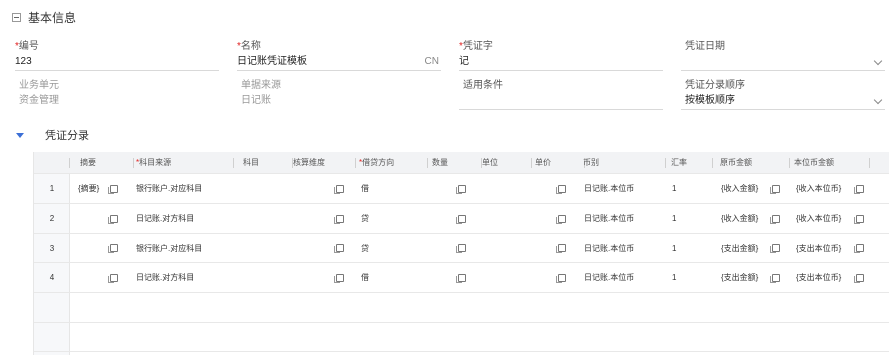 Image resolution: width=889 pixels, height=355 pixels. I want to click on name-field: *名称 日记账凭证模板 CN, so click(339, 57).